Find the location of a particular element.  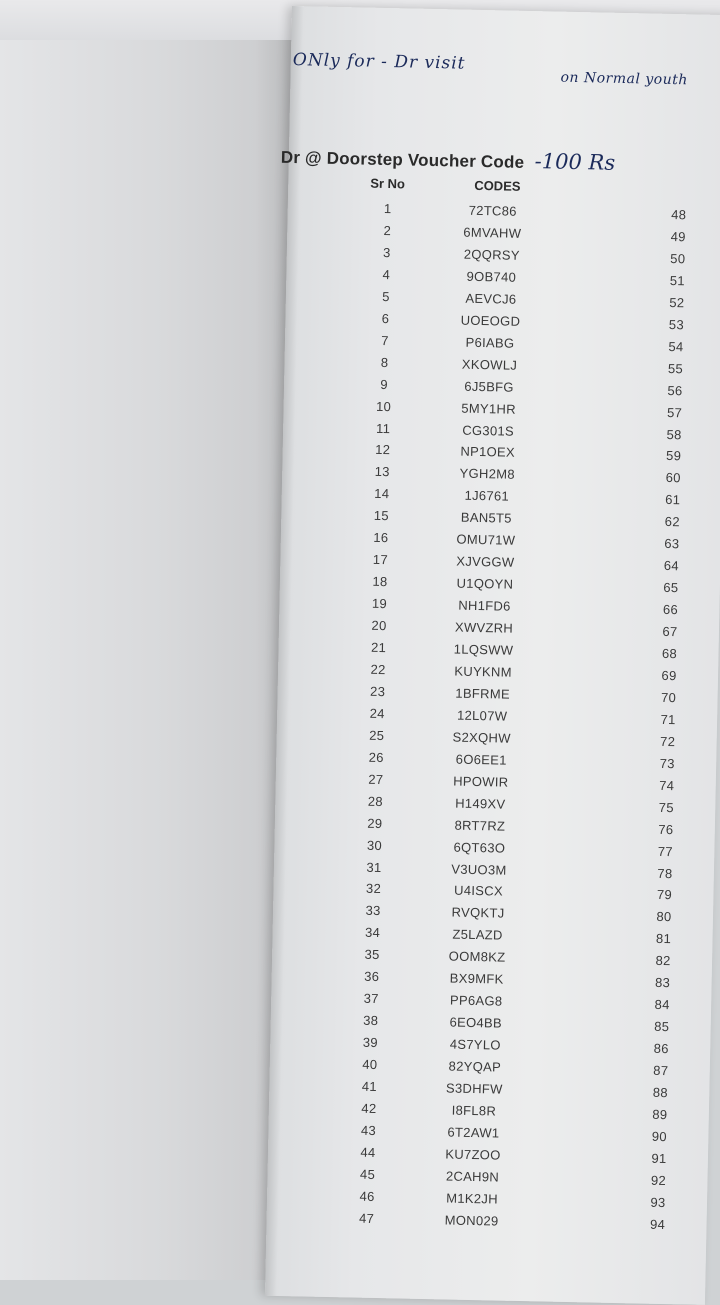

right-column-number: 79 is located at coordinates (664, 895).